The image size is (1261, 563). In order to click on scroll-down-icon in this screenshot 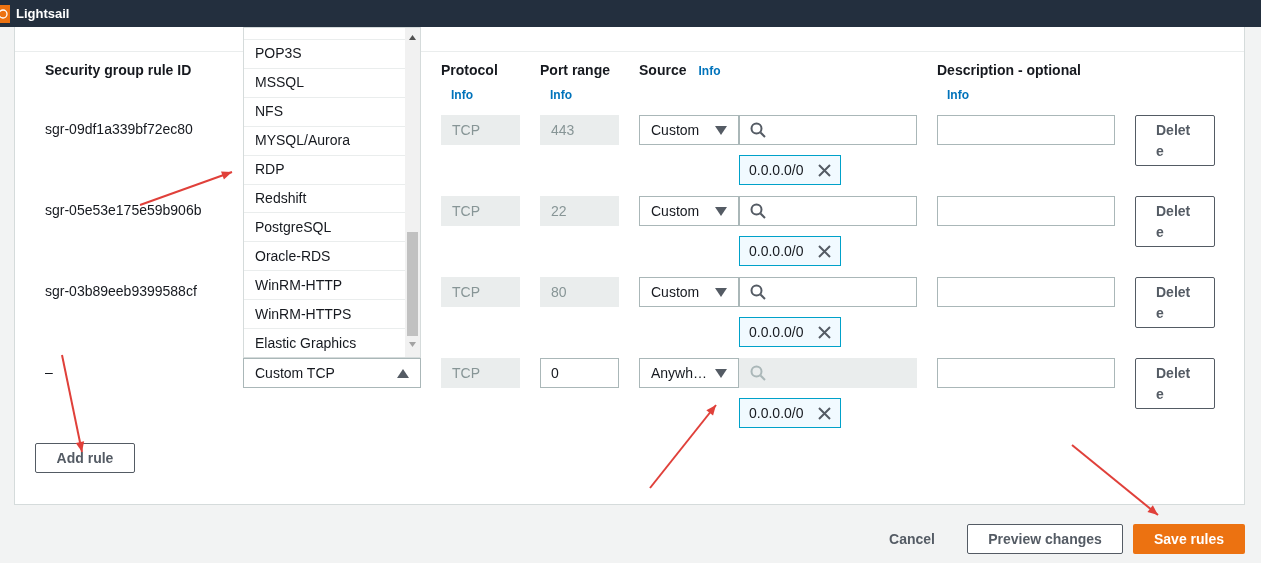, I will do `click(412, 344)`.